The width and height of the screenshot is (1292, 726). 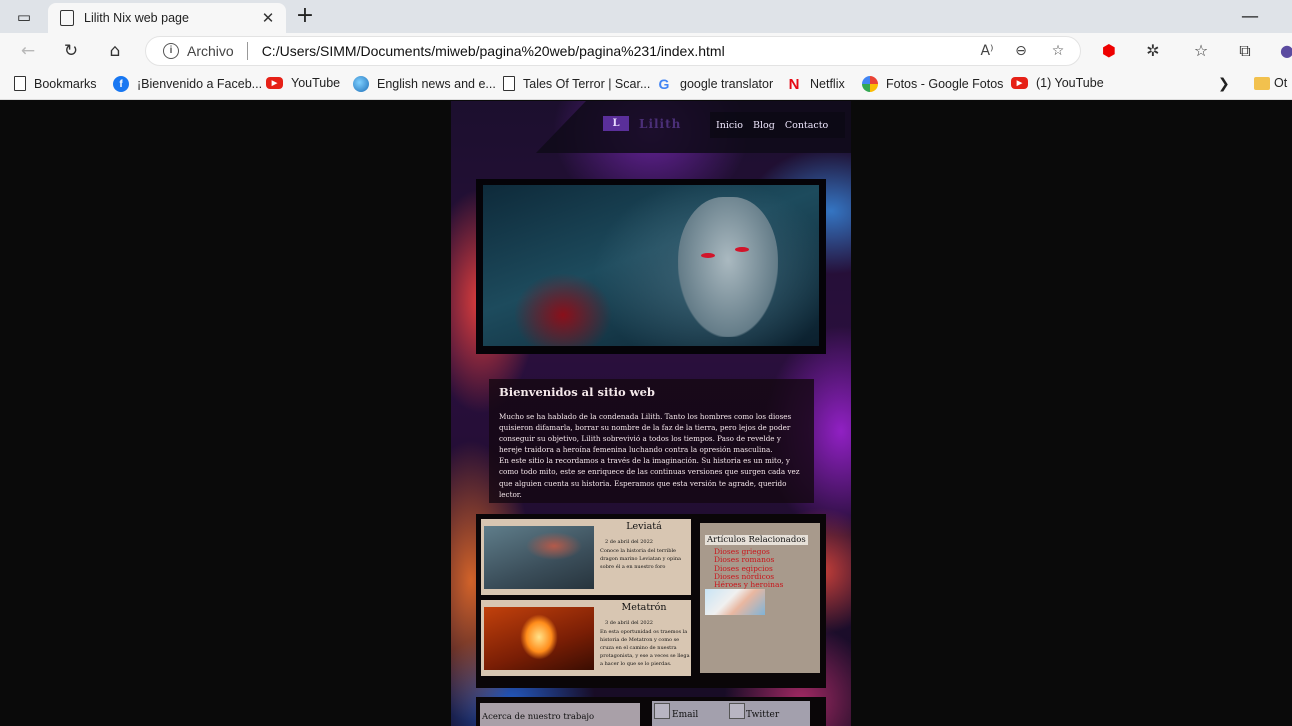 What do you see at coordinates (1250, 16) in the screenshot?
I see `minimize-icon: —` at bounding box center [1250, 16].